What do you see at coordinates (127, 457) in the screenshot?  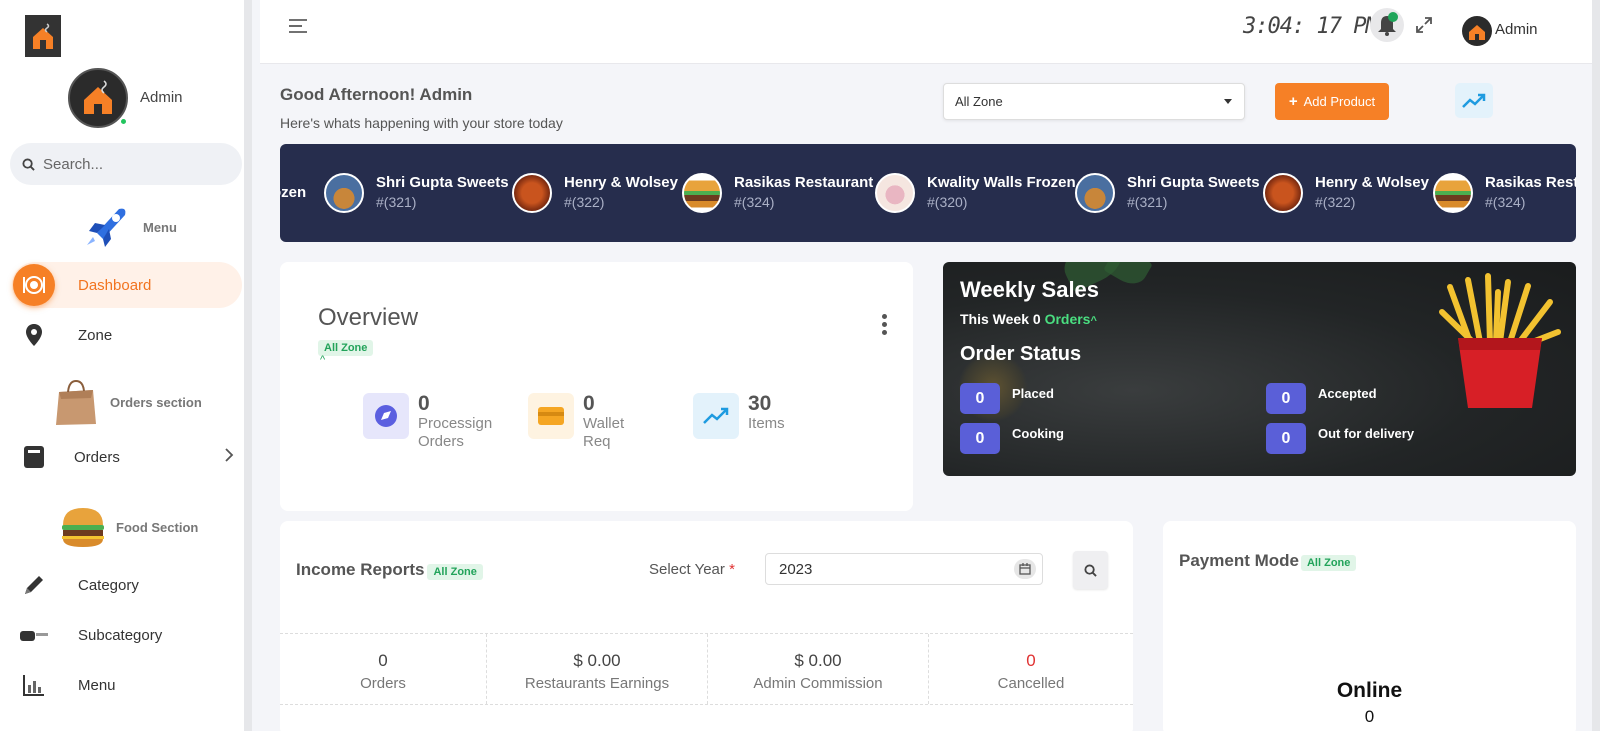 I see `sidebar-item-orders: Orders` at bounding box center [127, 457].